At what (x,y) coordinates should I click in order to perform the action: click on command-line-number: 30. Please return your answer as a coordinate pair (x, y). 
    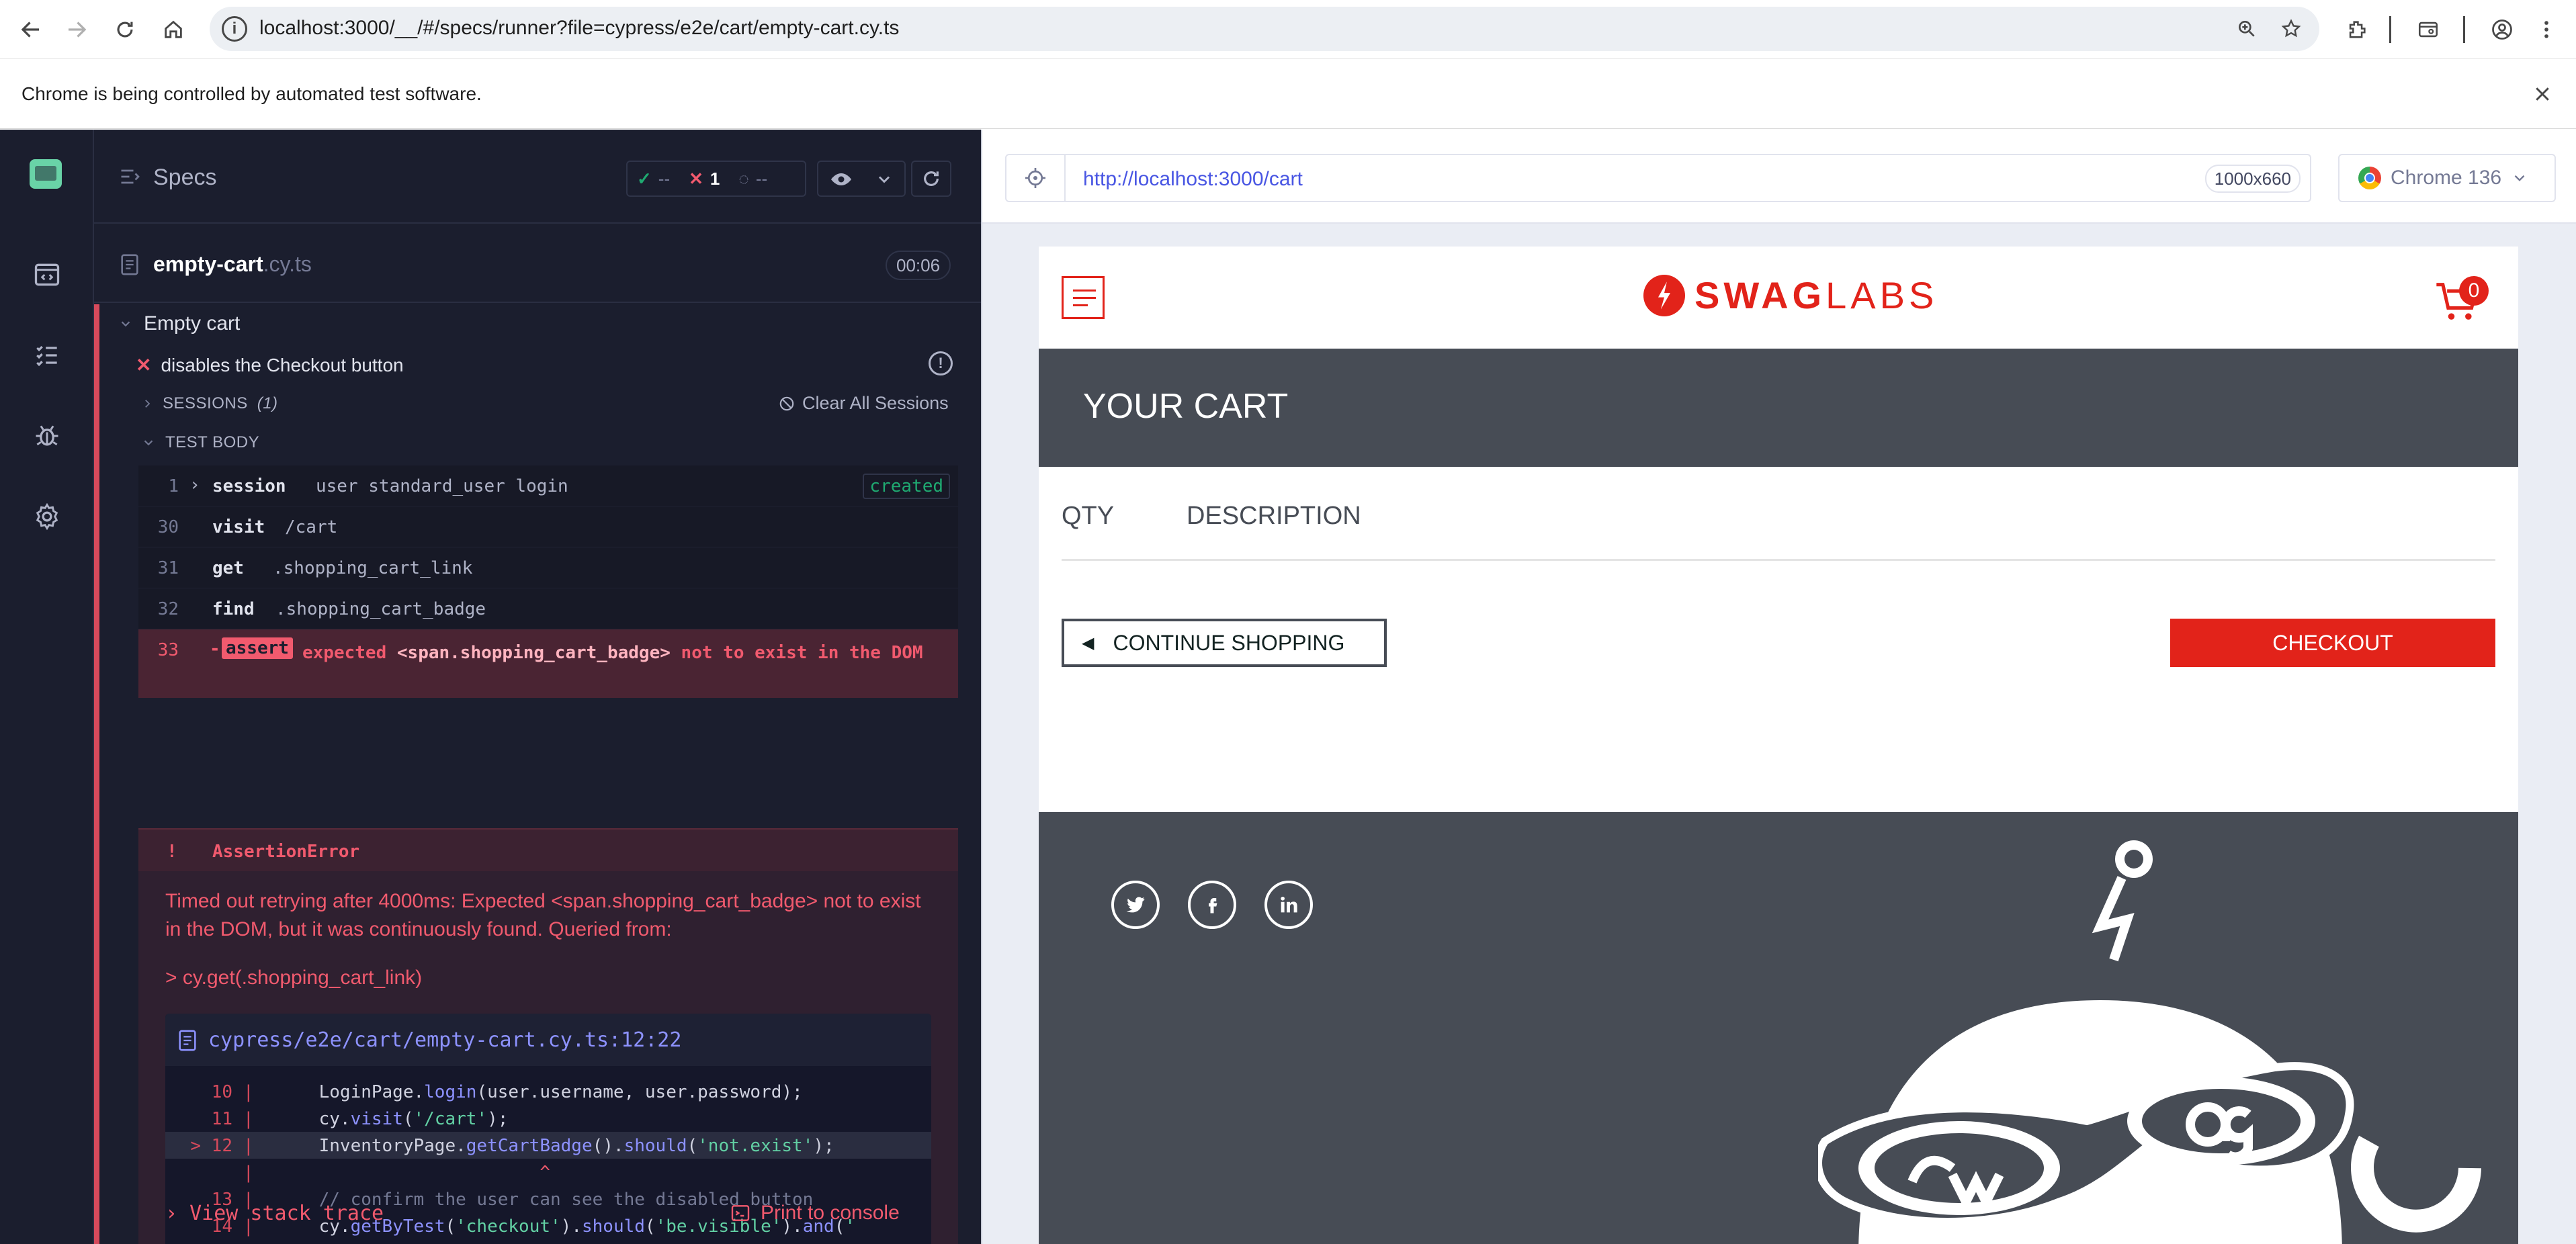
    Looking at the image, I should click on (168, 527).